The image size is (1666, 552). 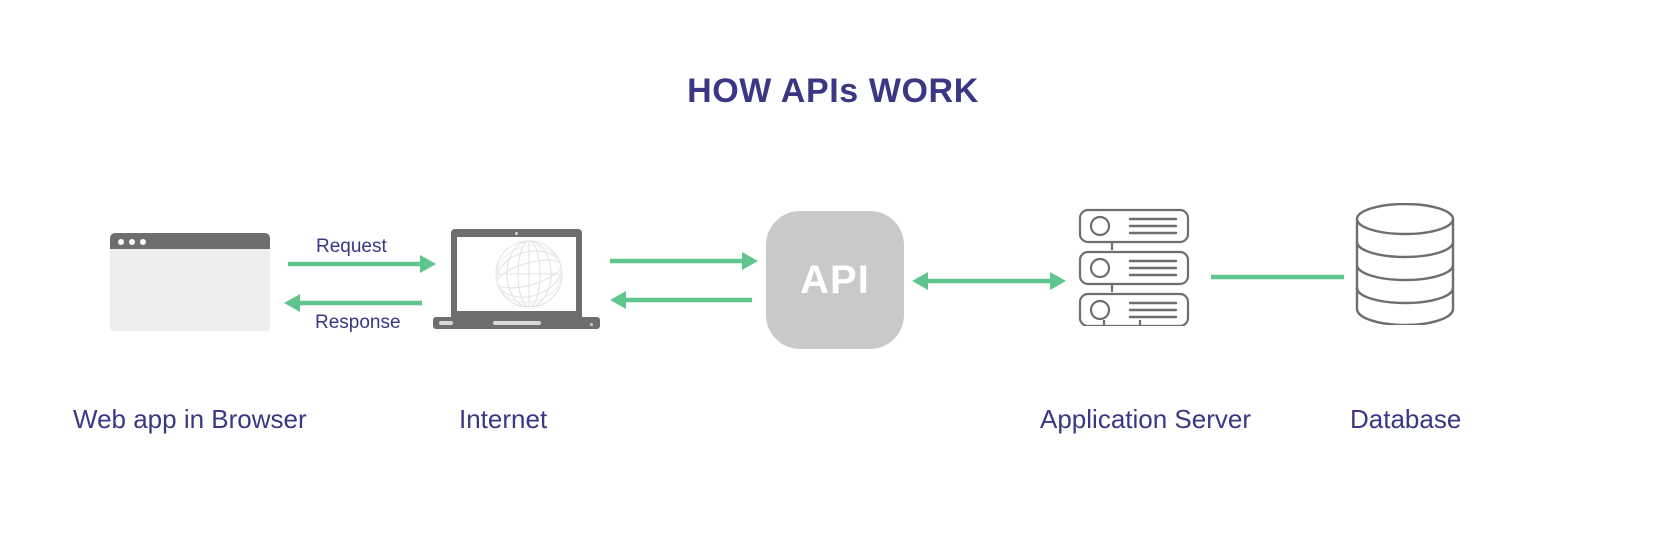 I want to click on server-stack-icon, so click(x=1134, y=268).